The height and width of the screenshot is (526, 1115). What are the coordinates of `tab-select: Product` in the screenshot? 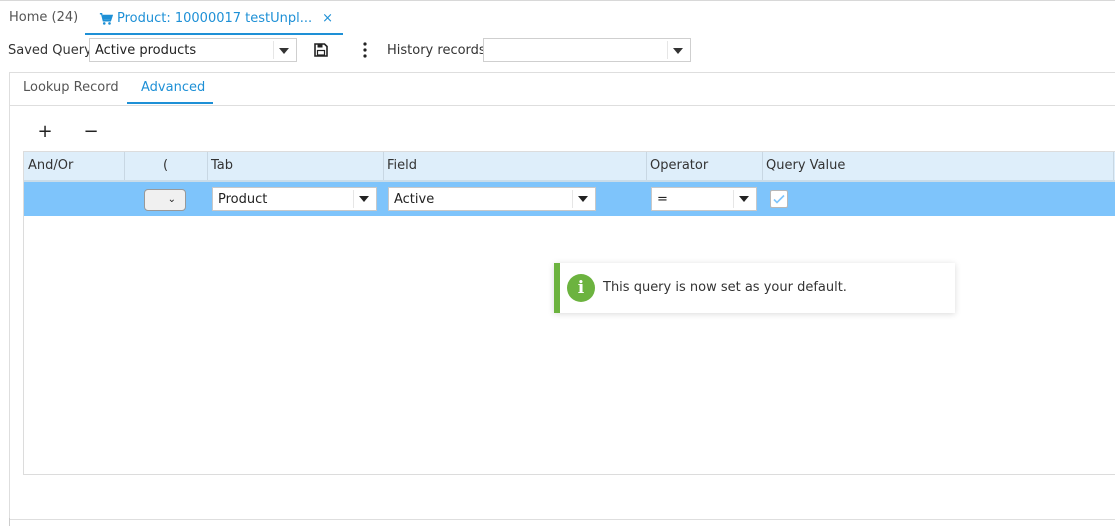 It's located at (294, 199).